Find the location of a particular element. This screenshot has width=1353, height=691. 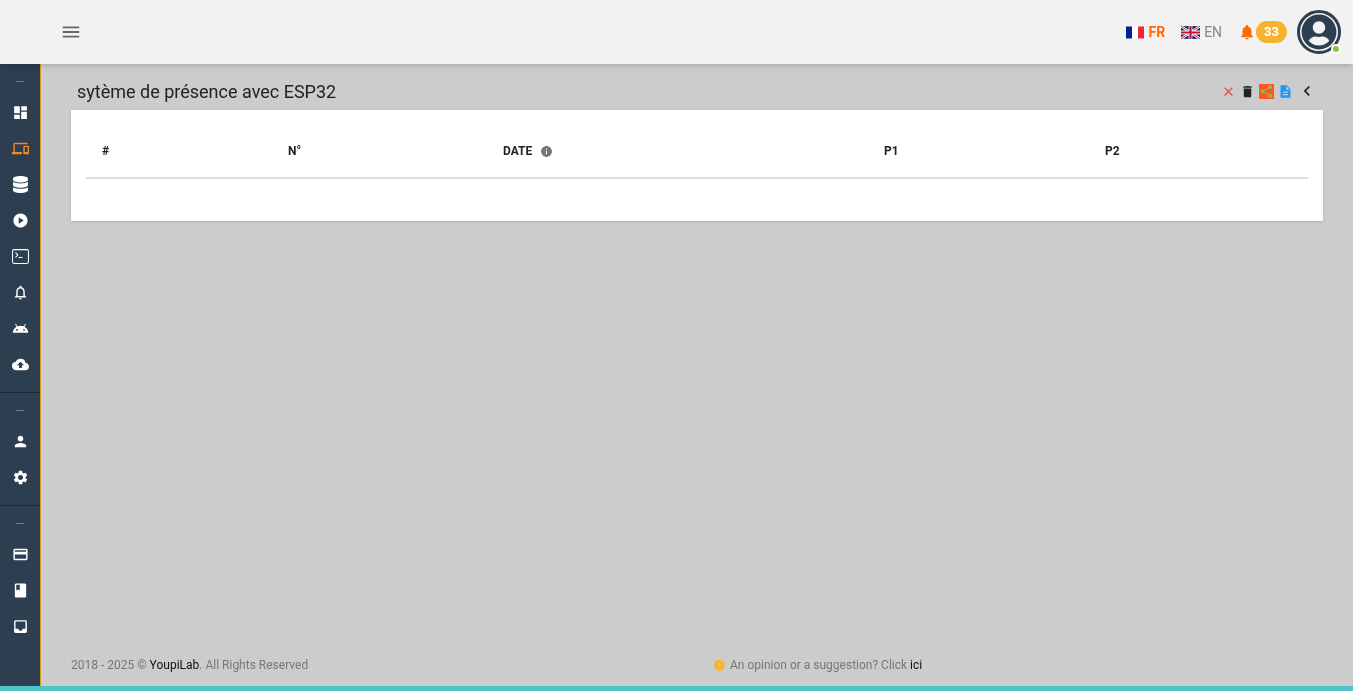

notifications-button: 33 is located at coordinates (1262, 32).